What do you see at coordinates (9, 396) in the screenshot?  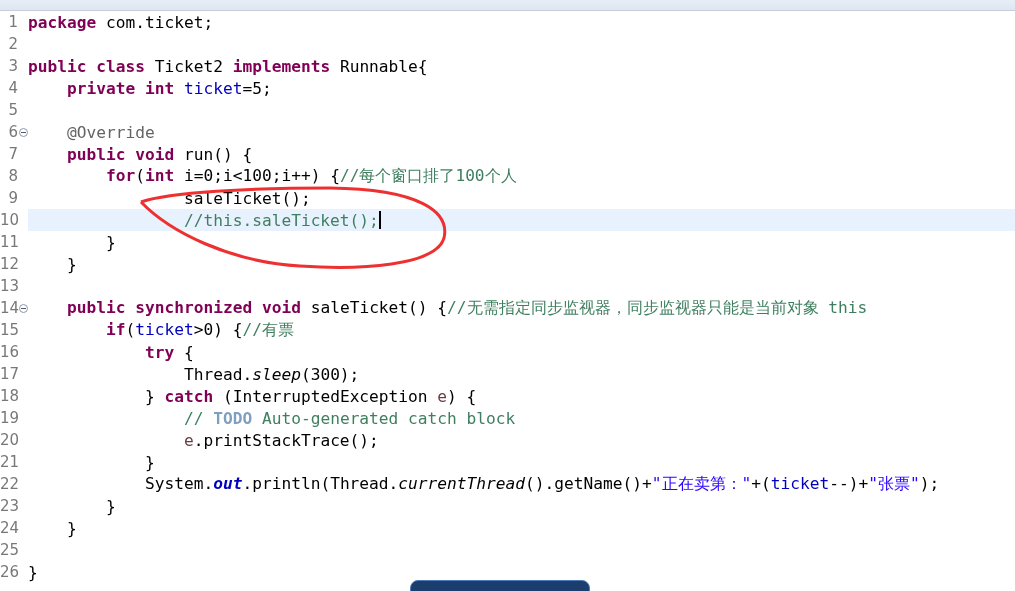 I see `line-number: 18` at bounding box center [9, 396].